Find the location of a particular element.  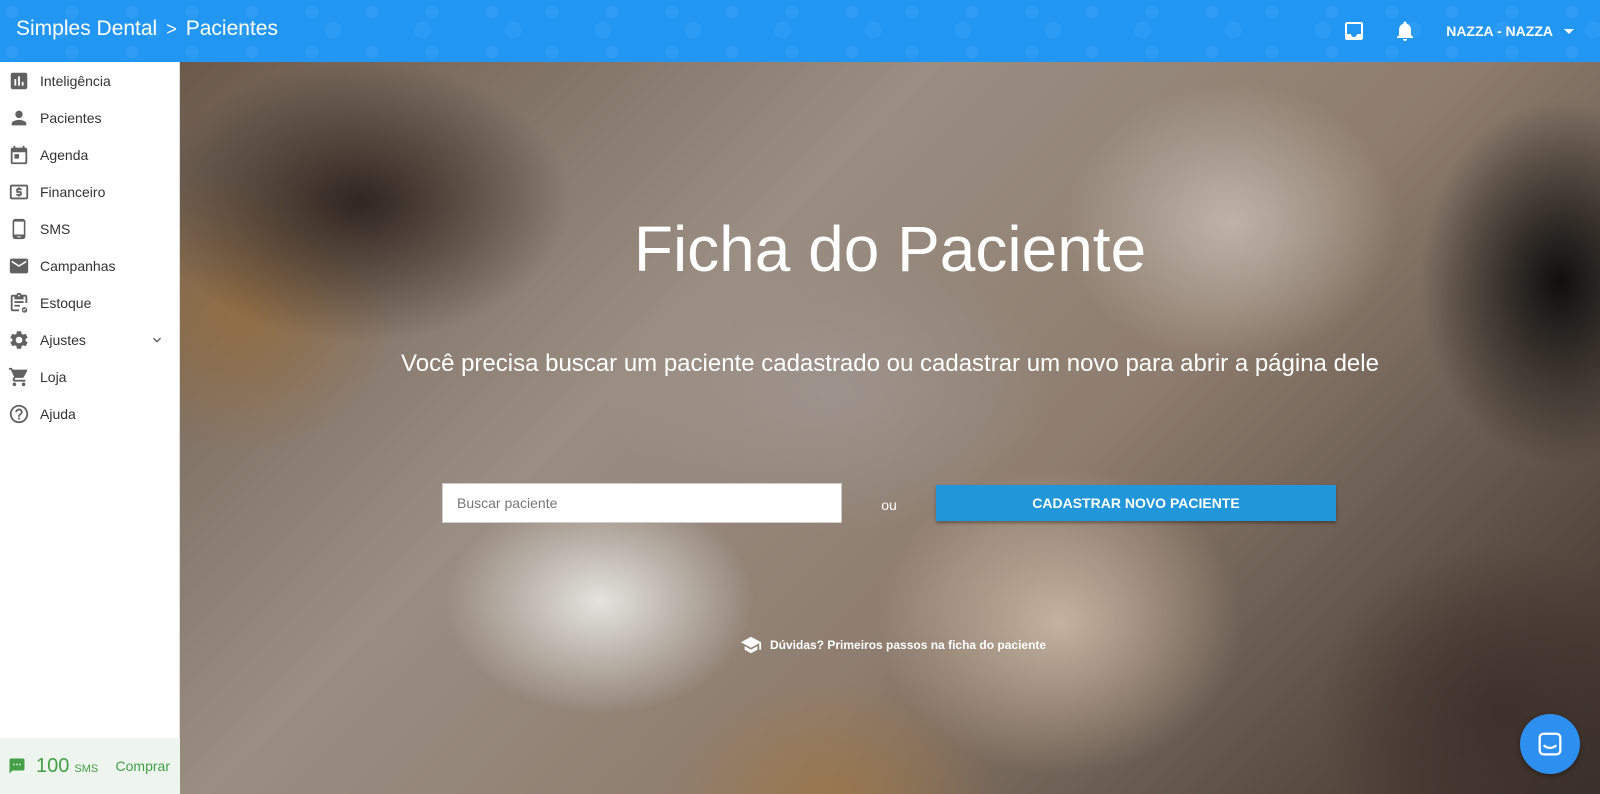

sms-unit: SMS is located at coordinates (86, 769).